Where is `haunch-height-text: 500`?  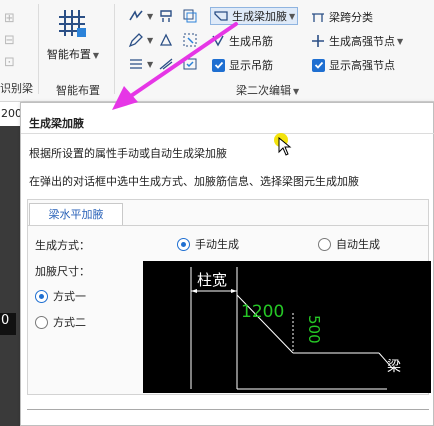
haunch-height-text: 500 is located at coordinates (314, 329).